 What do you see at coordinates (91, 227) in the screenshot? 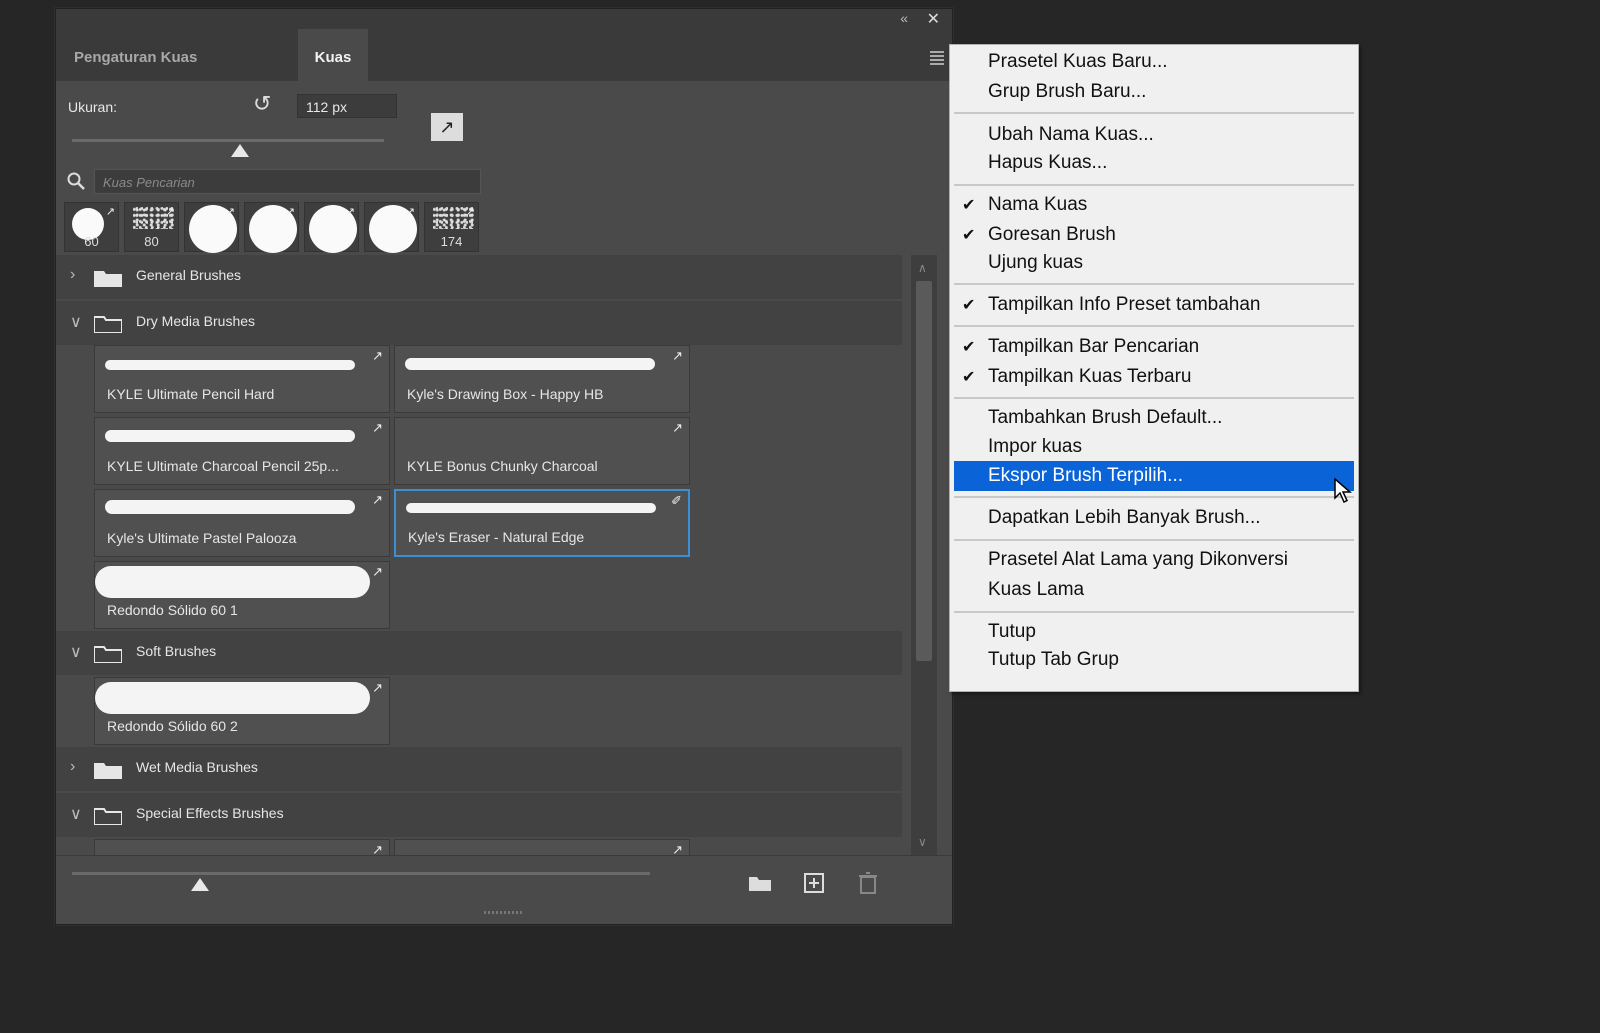
I see `recent-brush: ↗ 60` at bounding box center [91, 227].